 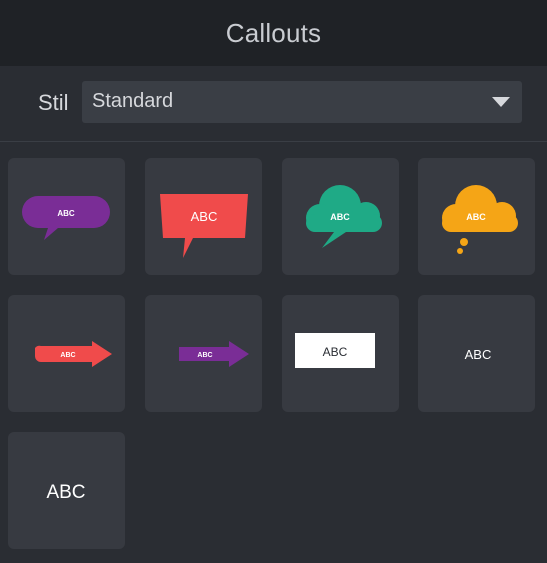 I want to click on text-box-icon: ABC, so click(x=335, y=350).